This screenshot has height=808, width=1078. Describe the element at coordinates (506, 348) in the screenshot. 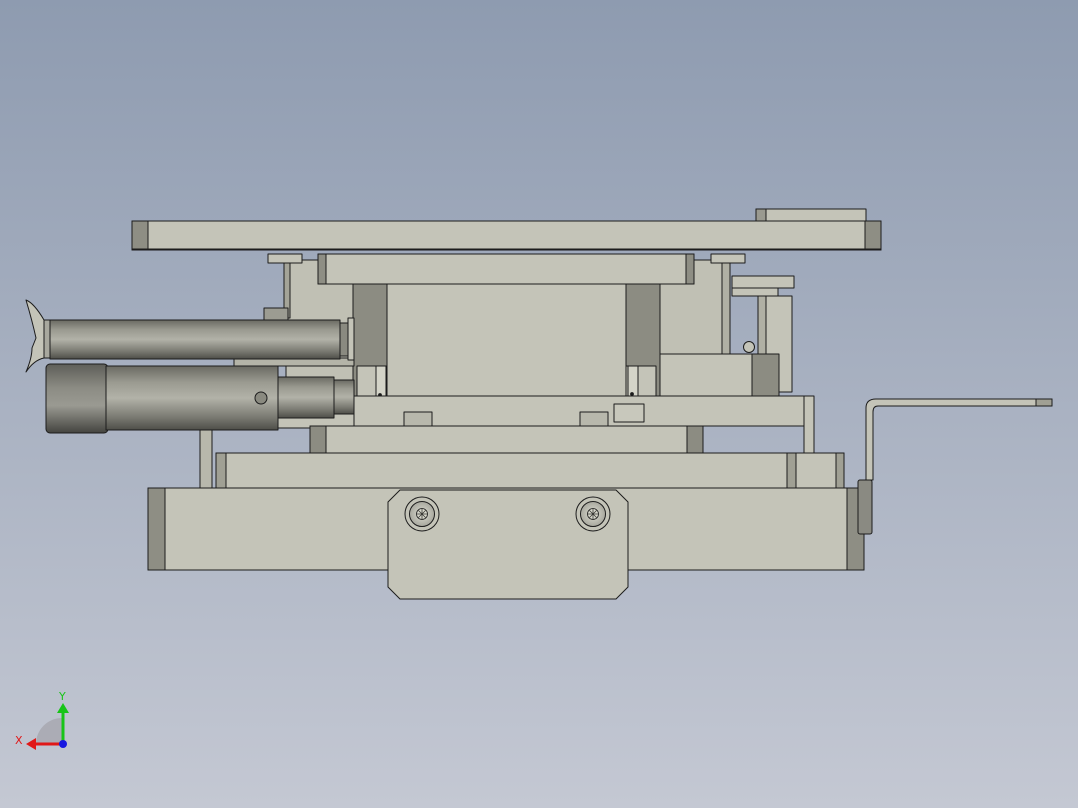

I see `central-housing` at that location.